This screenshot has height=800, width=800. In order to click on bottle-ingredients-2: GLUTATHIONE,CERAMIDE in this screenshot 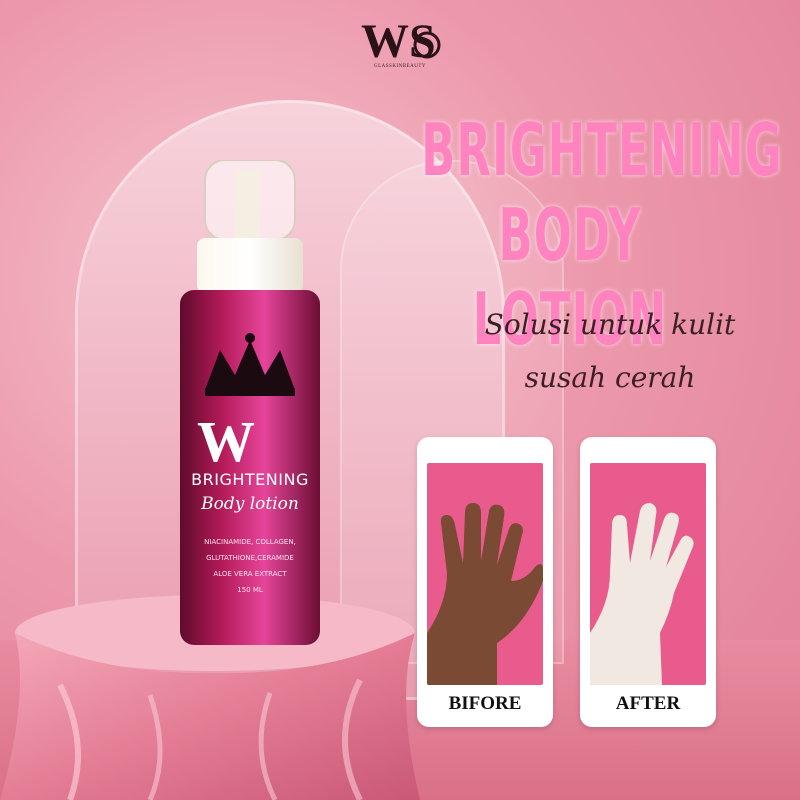, I will do `click(250, 558)`.